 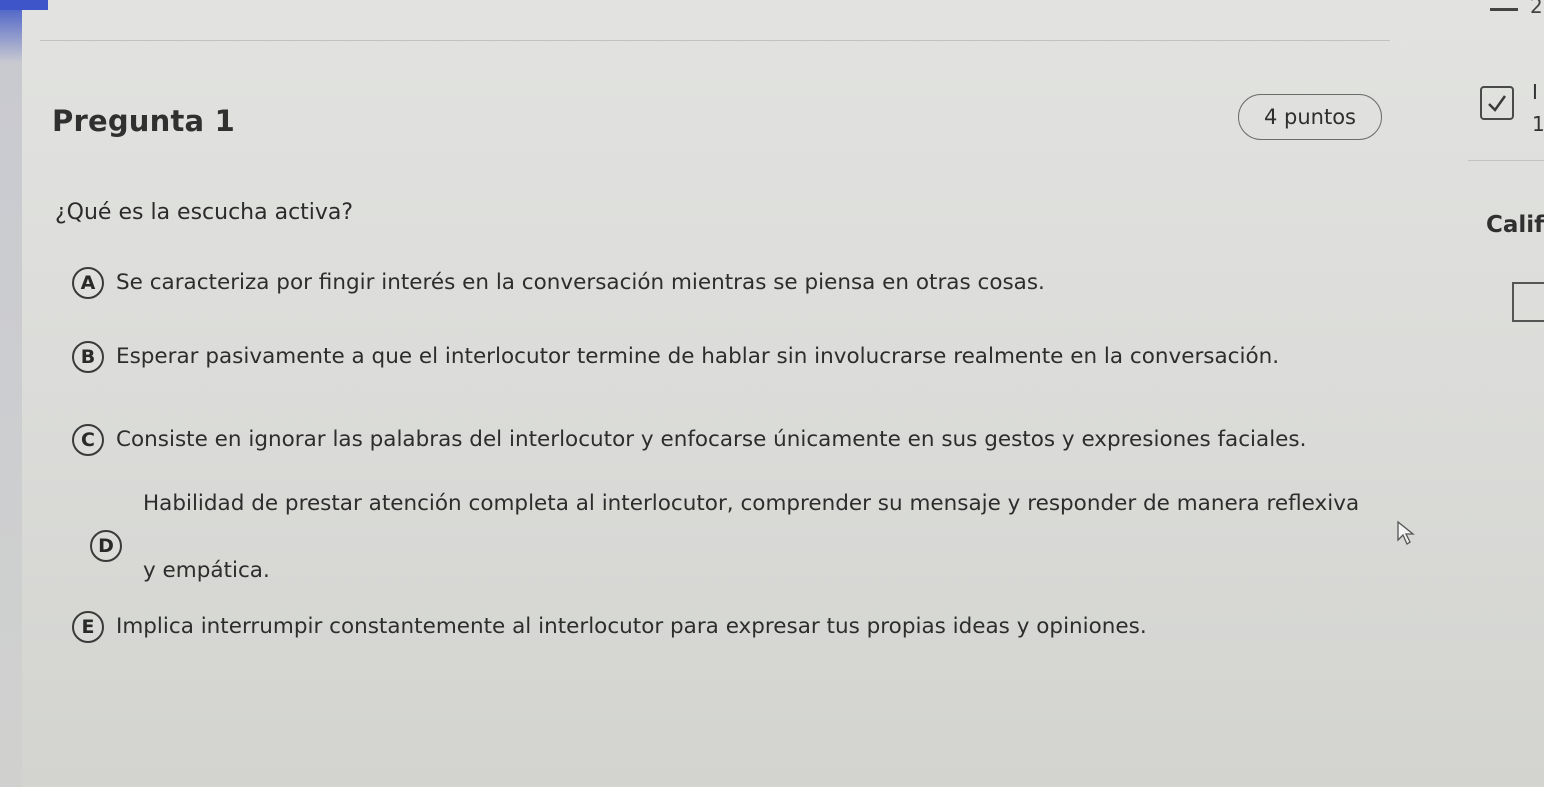 I want to click on grade-label: Calific, so click(x=1515, y=225).